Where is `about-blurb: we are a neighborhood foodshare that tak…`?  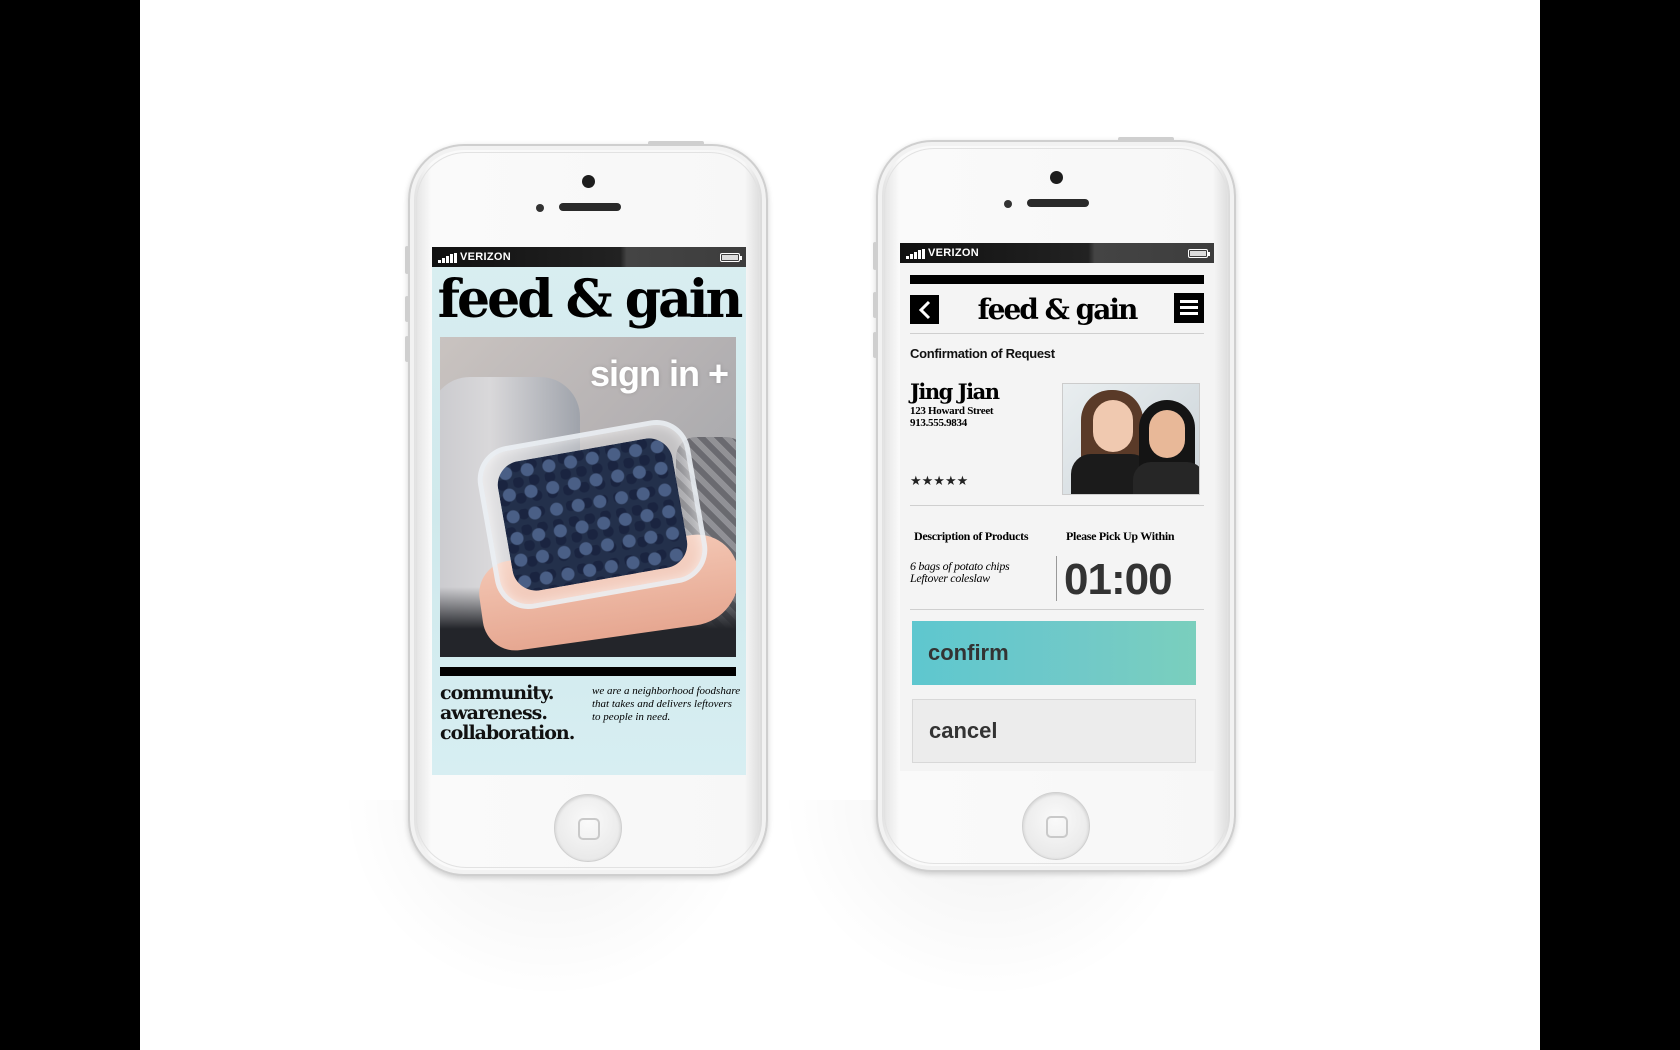
about-blurb: we are a neighborhood foodshare that tak… is located at coordinates (666, 704).